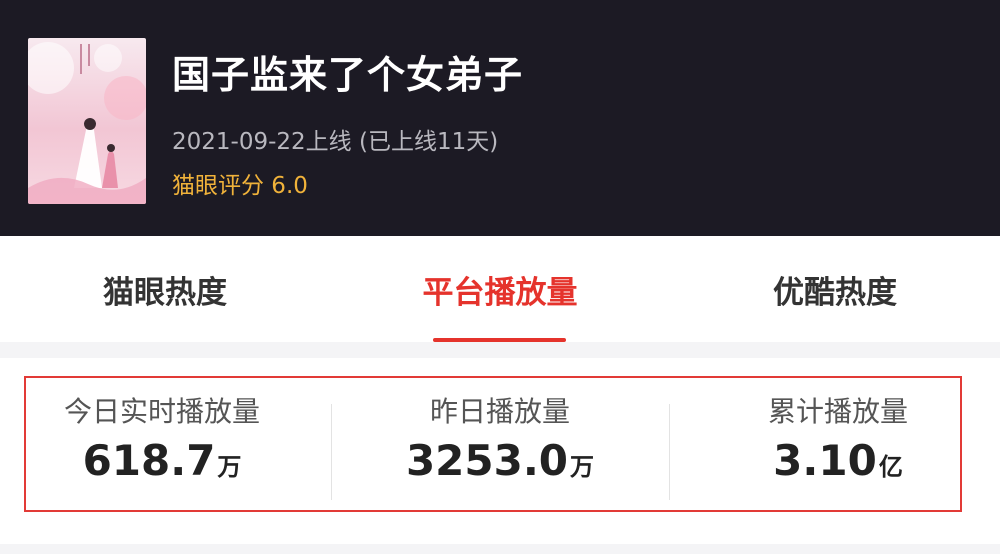  I want to click on stat-value: 3253.0万, so click(500, 460).